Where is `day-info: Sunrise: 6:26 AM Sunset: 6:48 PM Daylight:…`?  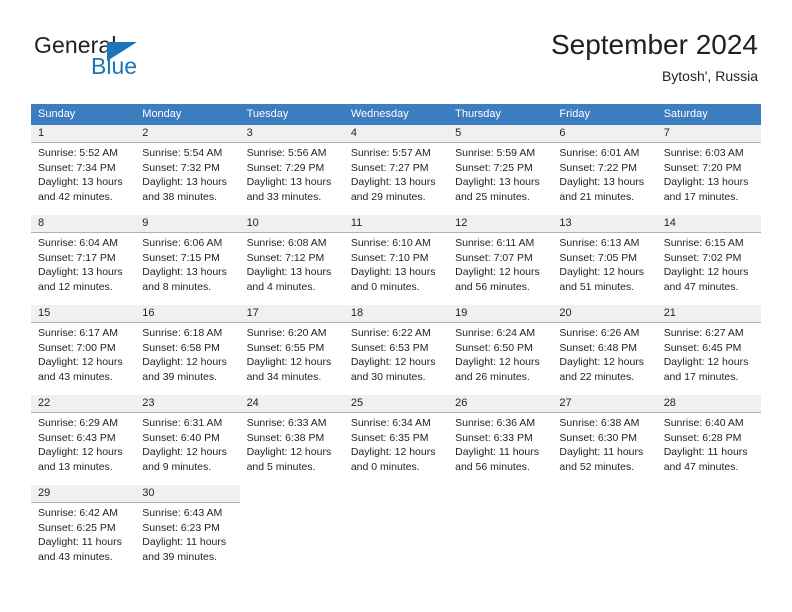 day-info: Sunrise: 6:26 AM Sunset: 6:48 PM Daylight:… is located at coordinates (604, 353).